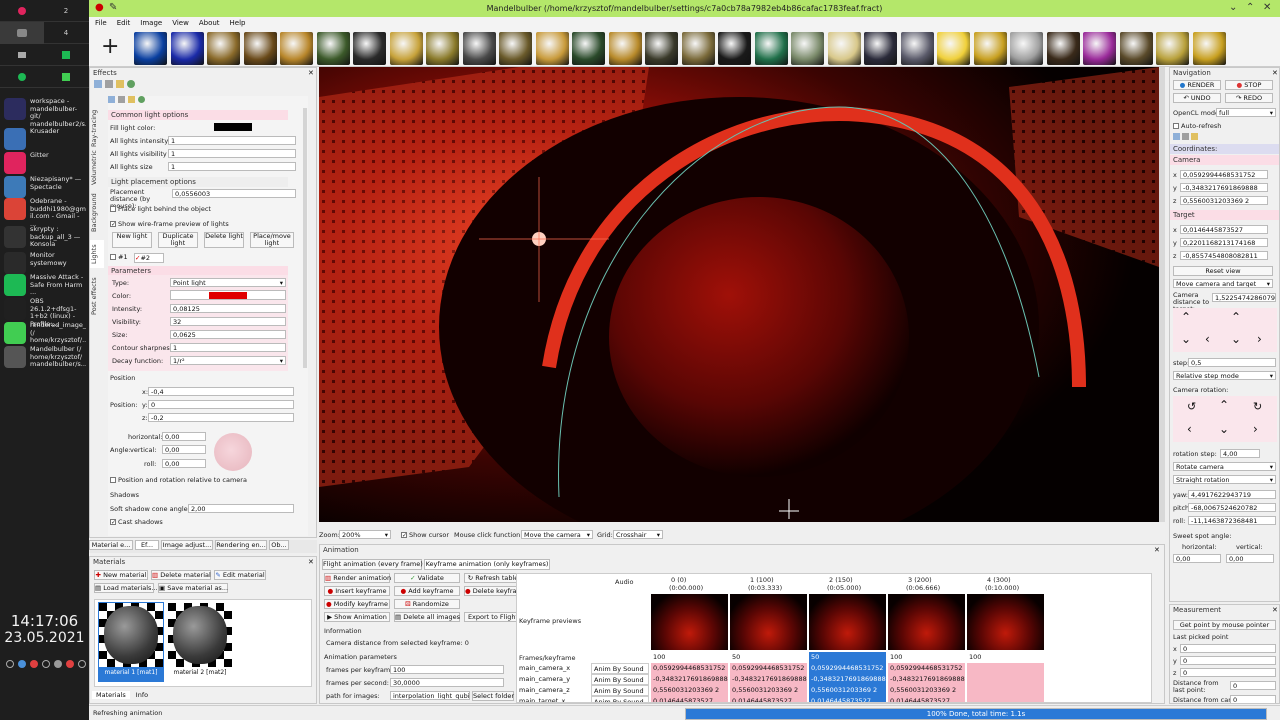 This screenshot has width=1280, height=720. Describe the element at coordinates (1224, 405) in the screenshot. I see `rotate-up-icon: ⌃` at that location.